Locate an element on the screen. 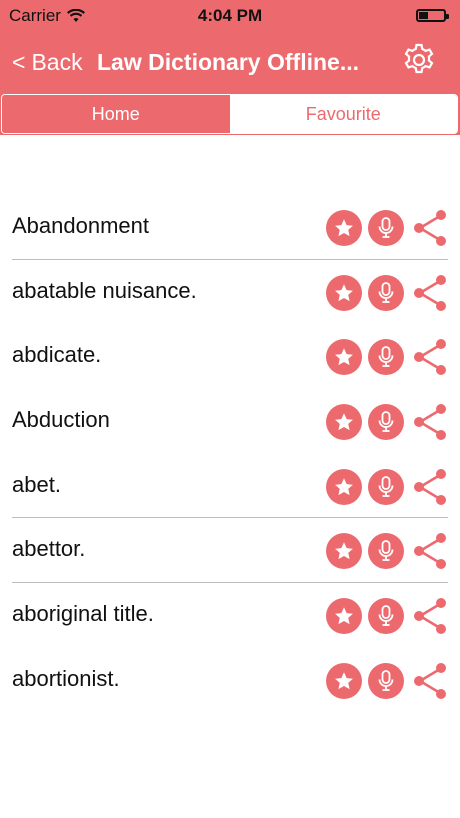  word-label: abortionist. is located at coordinates (66, 679).